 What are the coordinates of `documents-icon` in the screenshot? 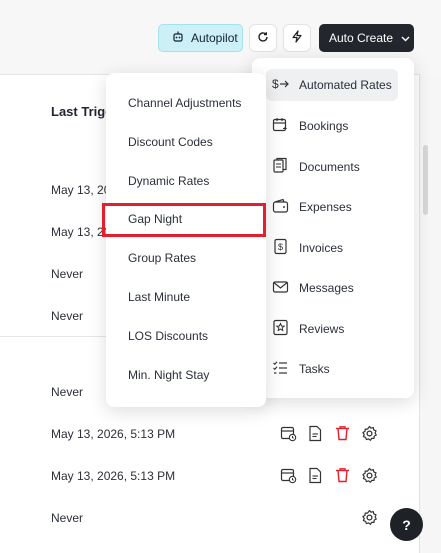 It's located at (280, 167).